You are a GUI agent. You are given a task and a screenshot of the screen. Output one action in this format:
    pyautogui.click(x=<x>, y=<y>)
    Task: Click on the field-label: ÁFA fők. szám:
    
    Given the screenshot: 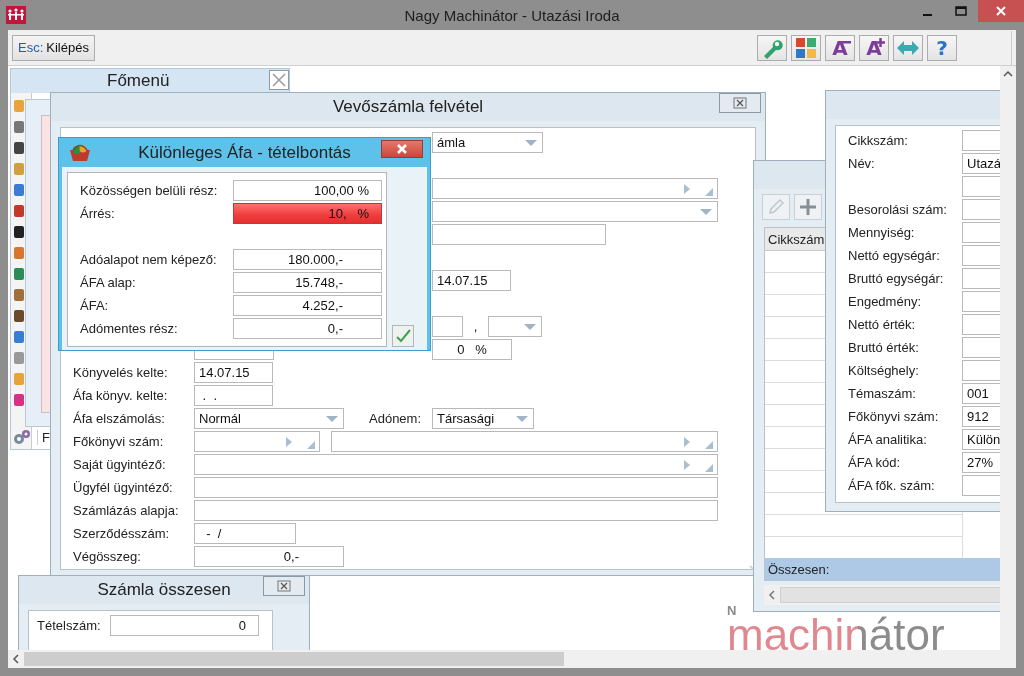 What is the action you would take?
    pyautogui.click(x=892, y=485)
    